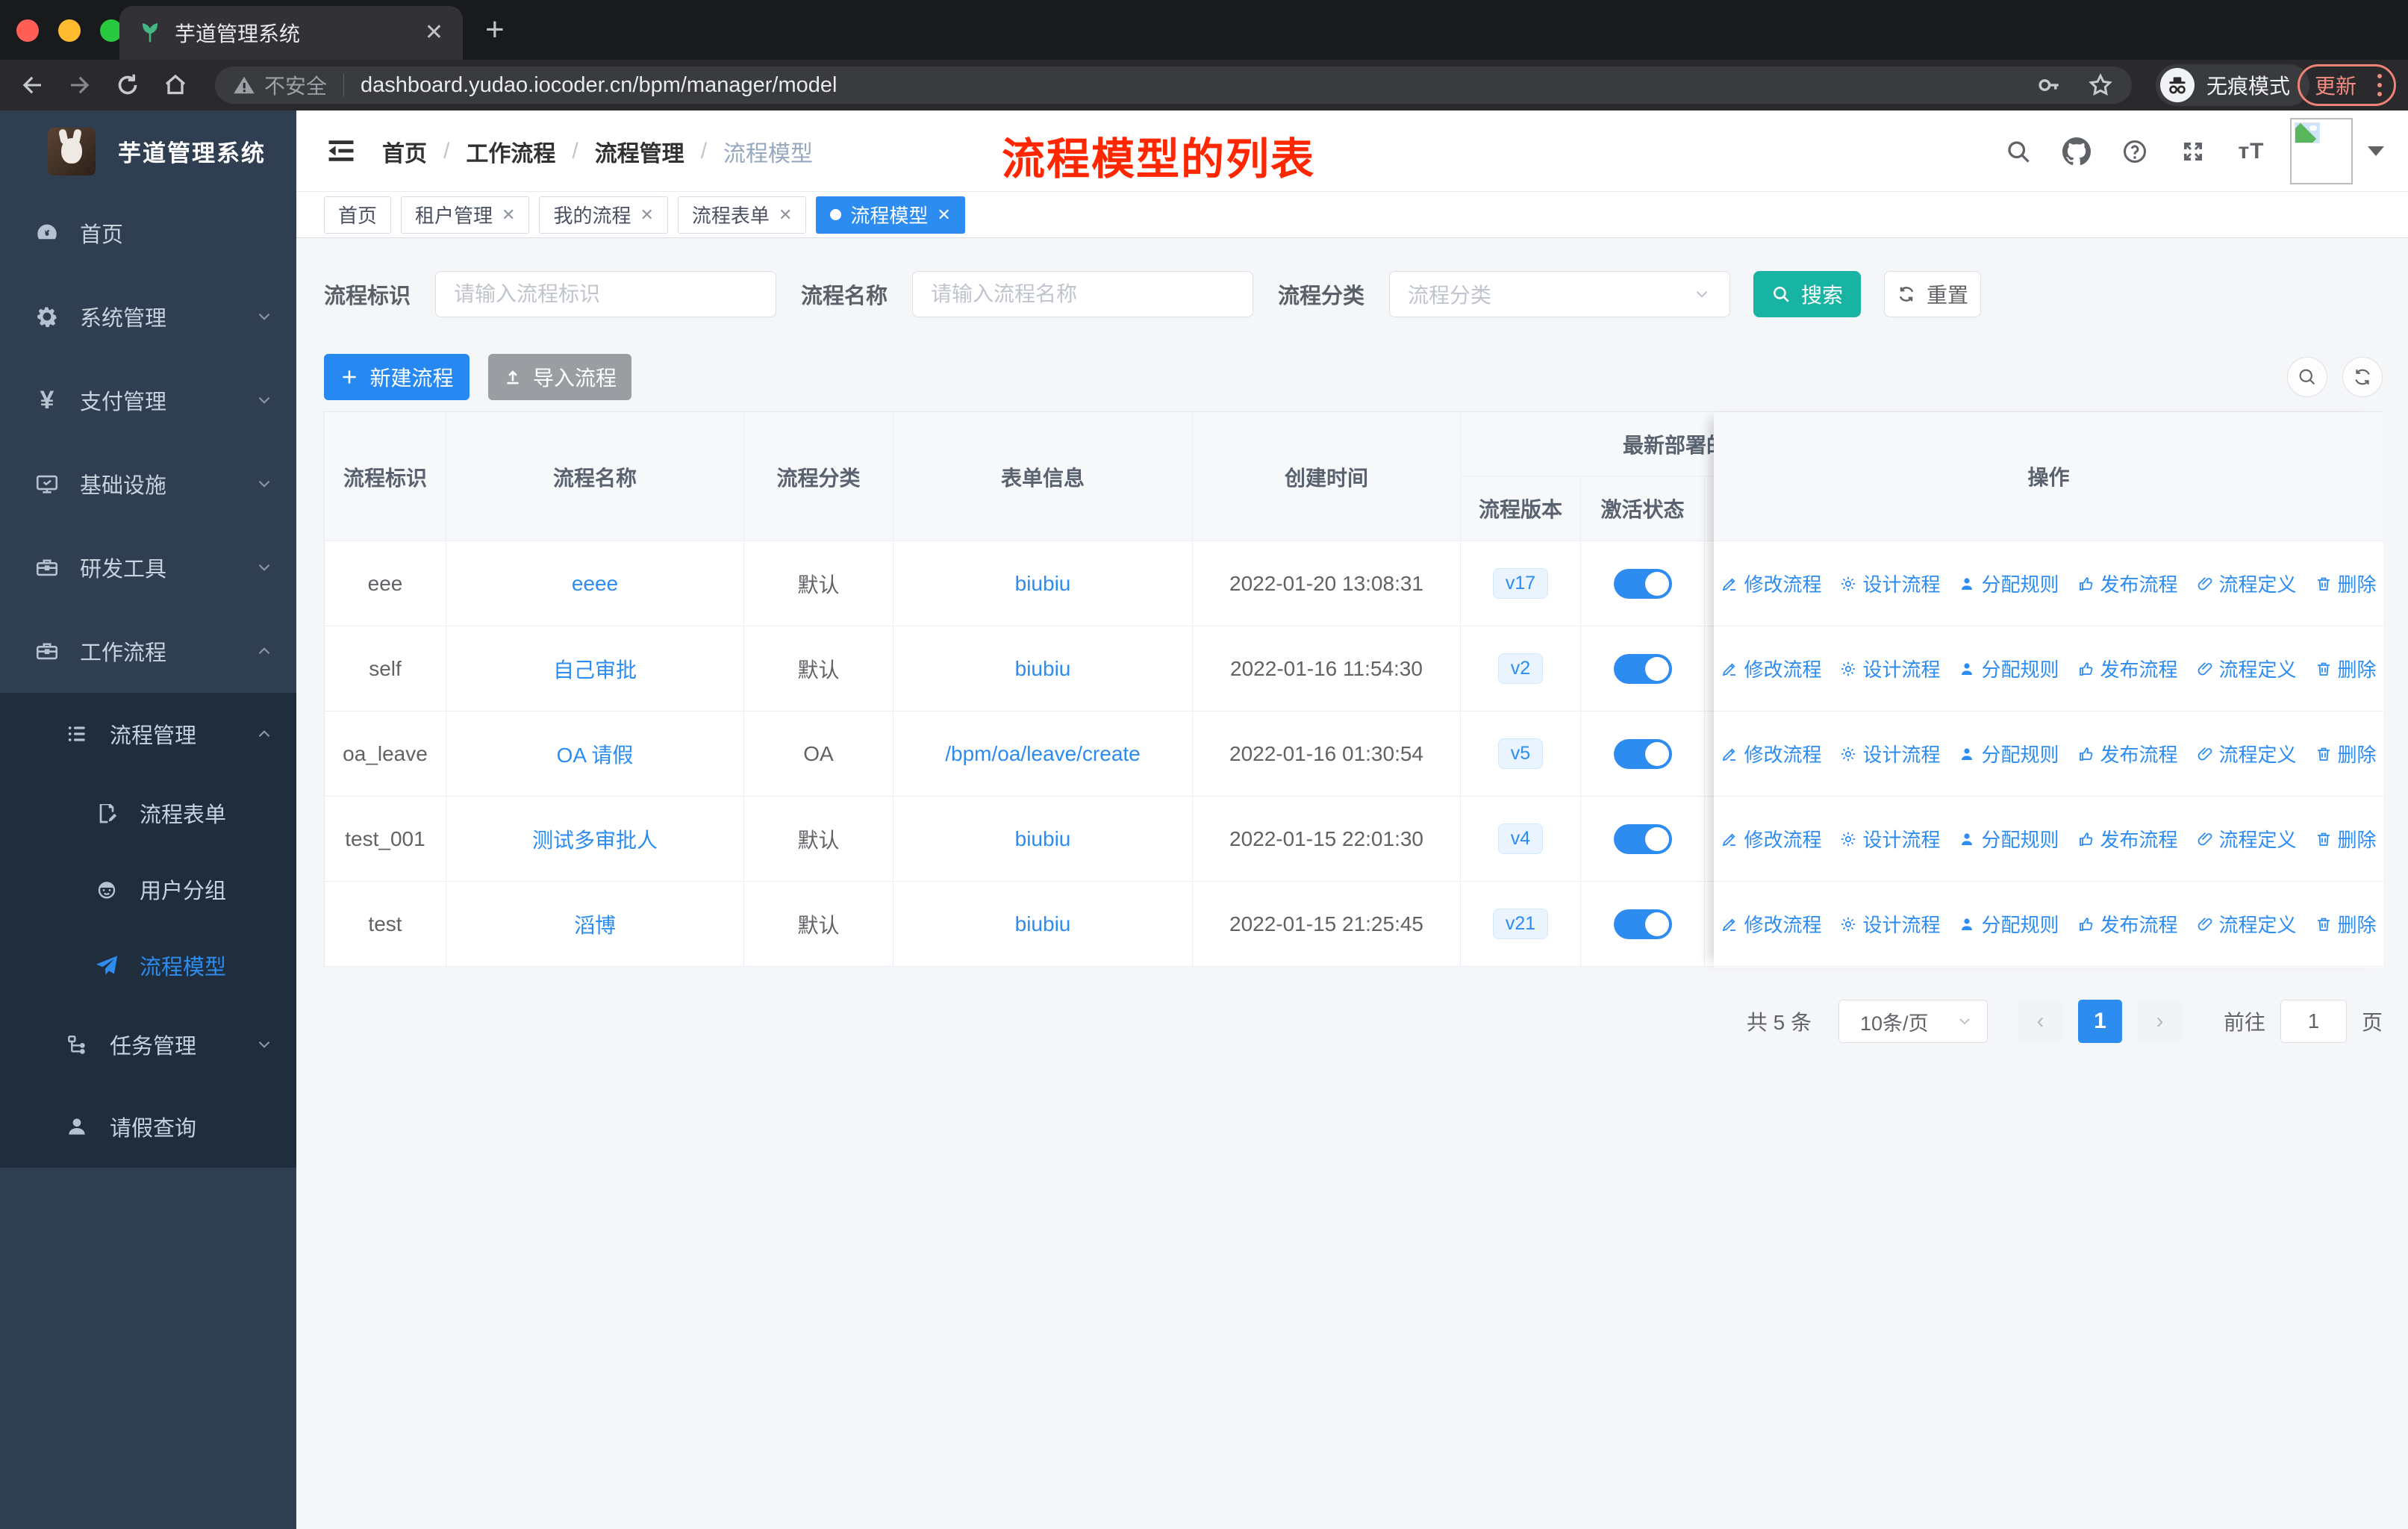 The width and height of the screenshot is (2408, 1529). I want to click on bookmark-star-icon, so click(2100, 85).